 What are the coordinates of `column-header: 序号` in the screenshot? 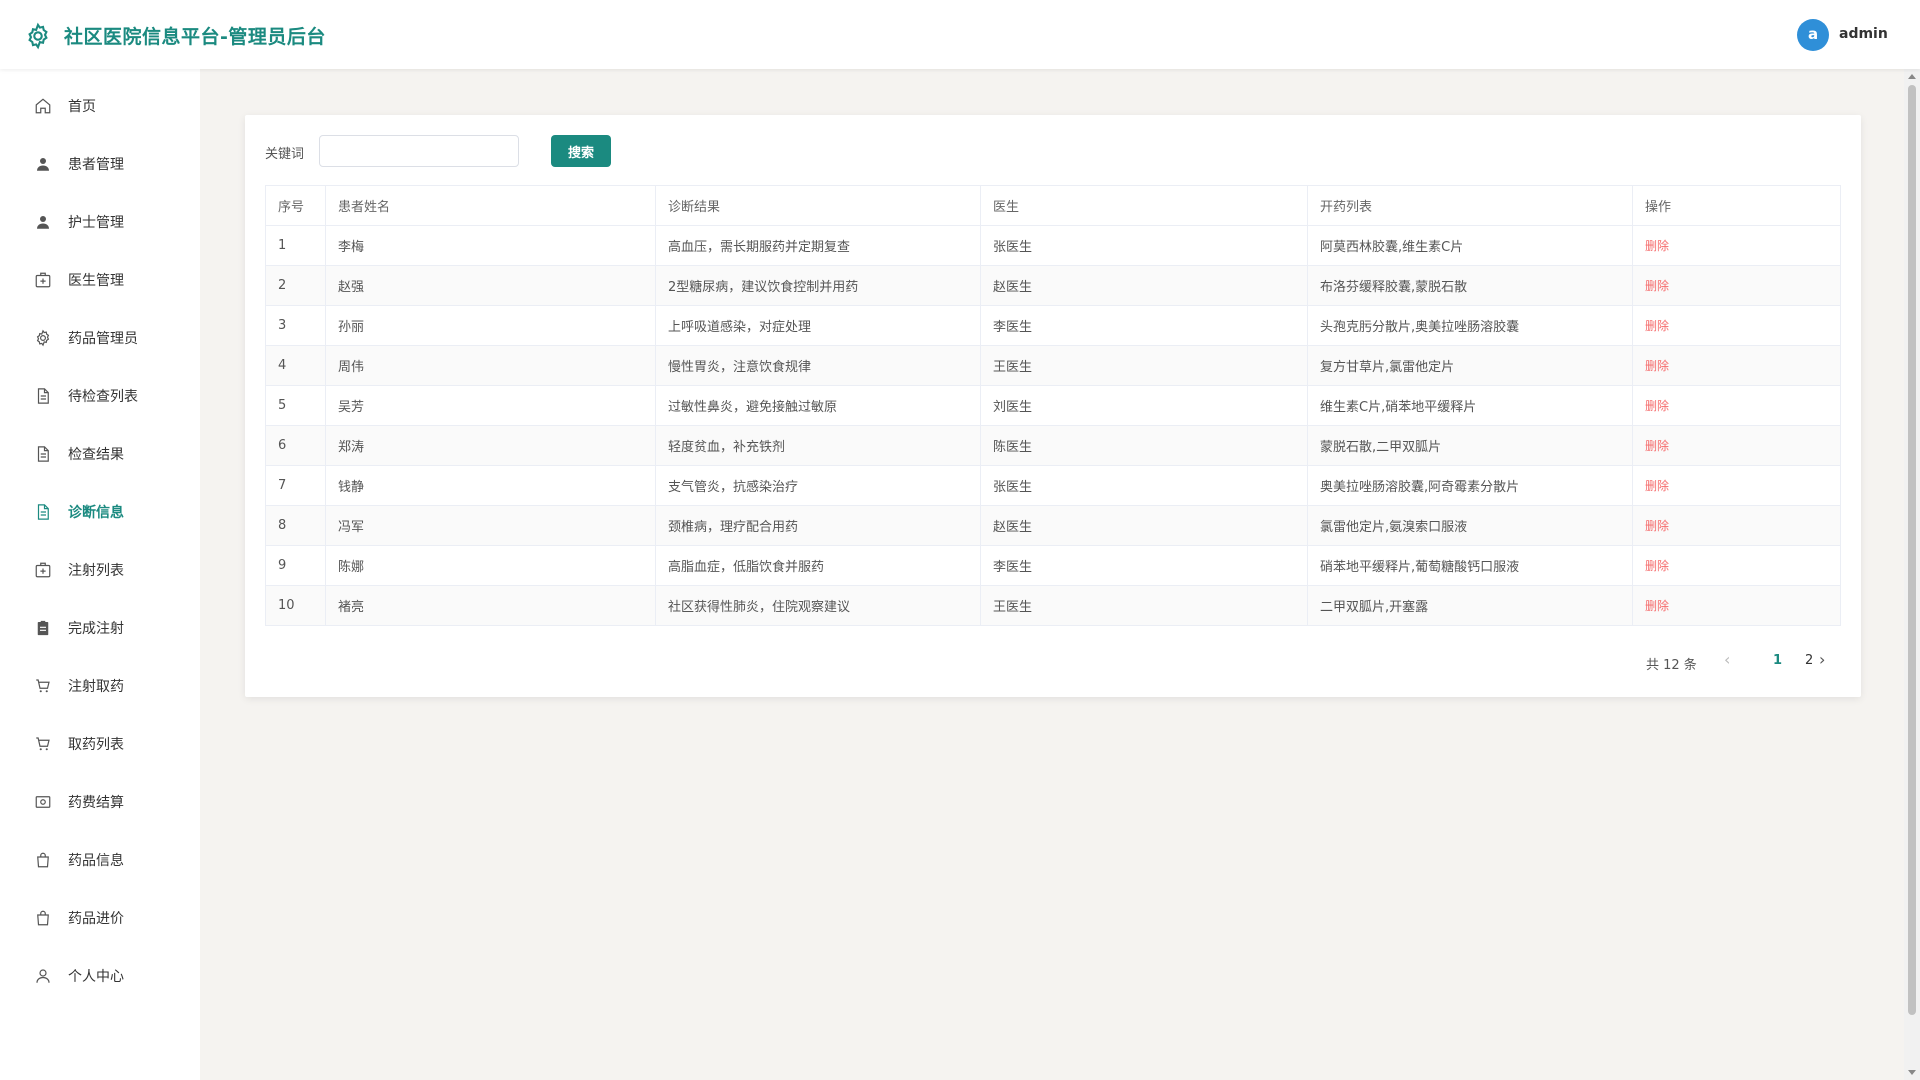 It's located at (295, 205).